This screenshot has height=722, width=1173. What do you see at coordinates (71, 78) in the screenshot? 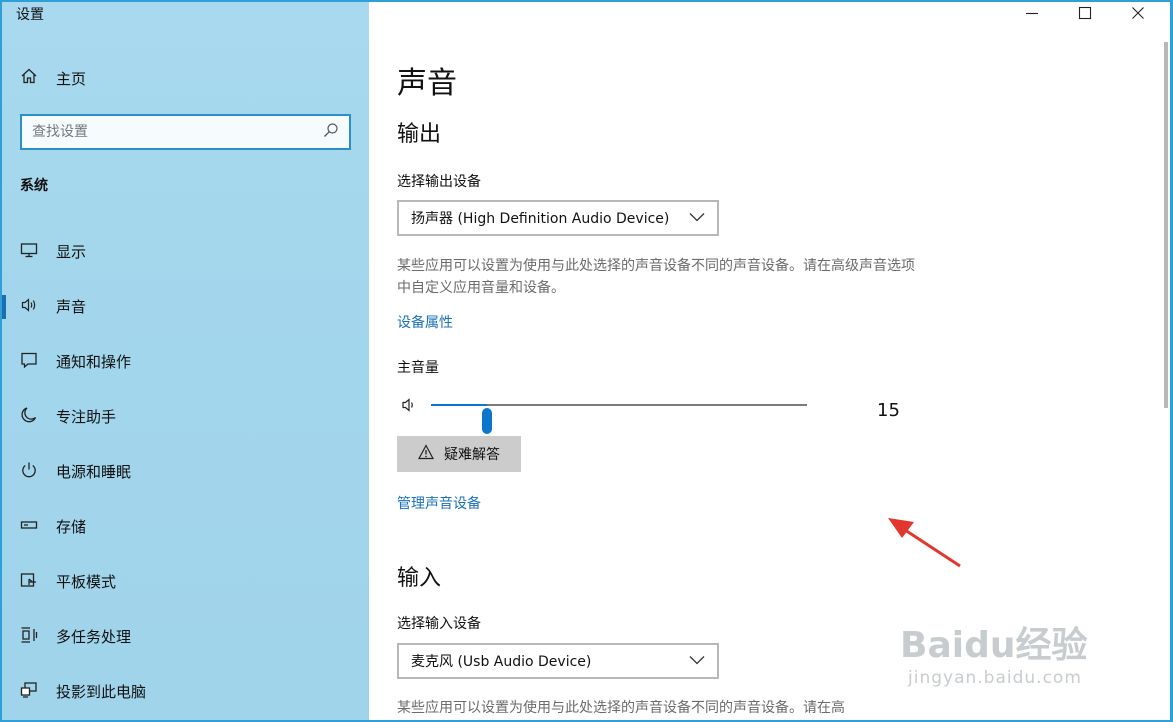
I see `home-label: 主页` at bounding box center [71, 78].